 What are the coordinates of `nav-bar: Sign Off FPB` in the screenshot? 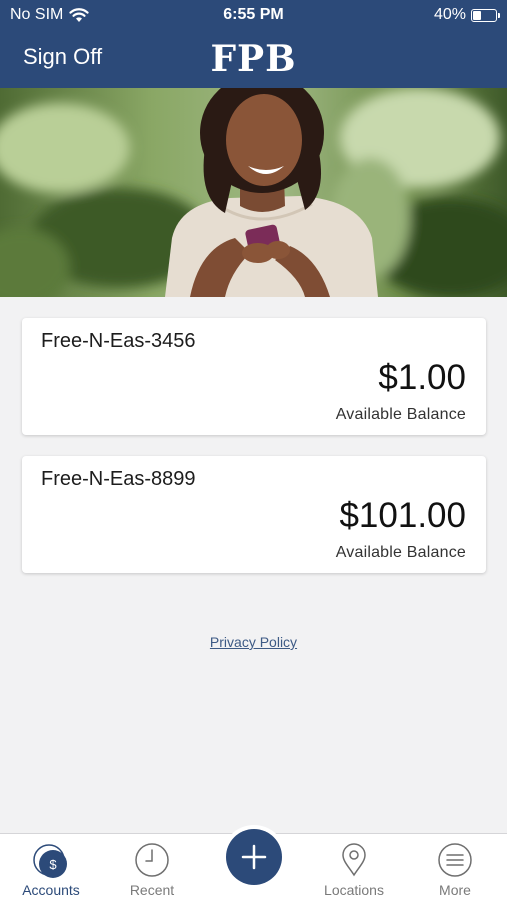 It's located at (253, 59).